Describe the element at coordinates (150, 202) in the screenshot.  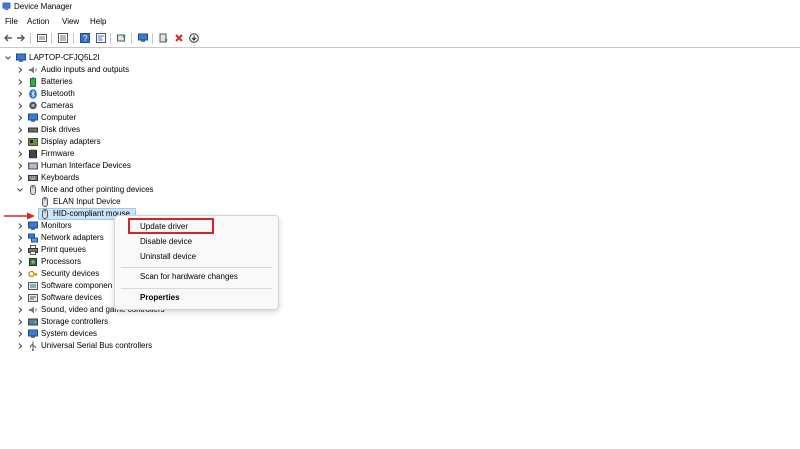
I see `tree-item-elan-input-device: ELAN Input Device` at that location.